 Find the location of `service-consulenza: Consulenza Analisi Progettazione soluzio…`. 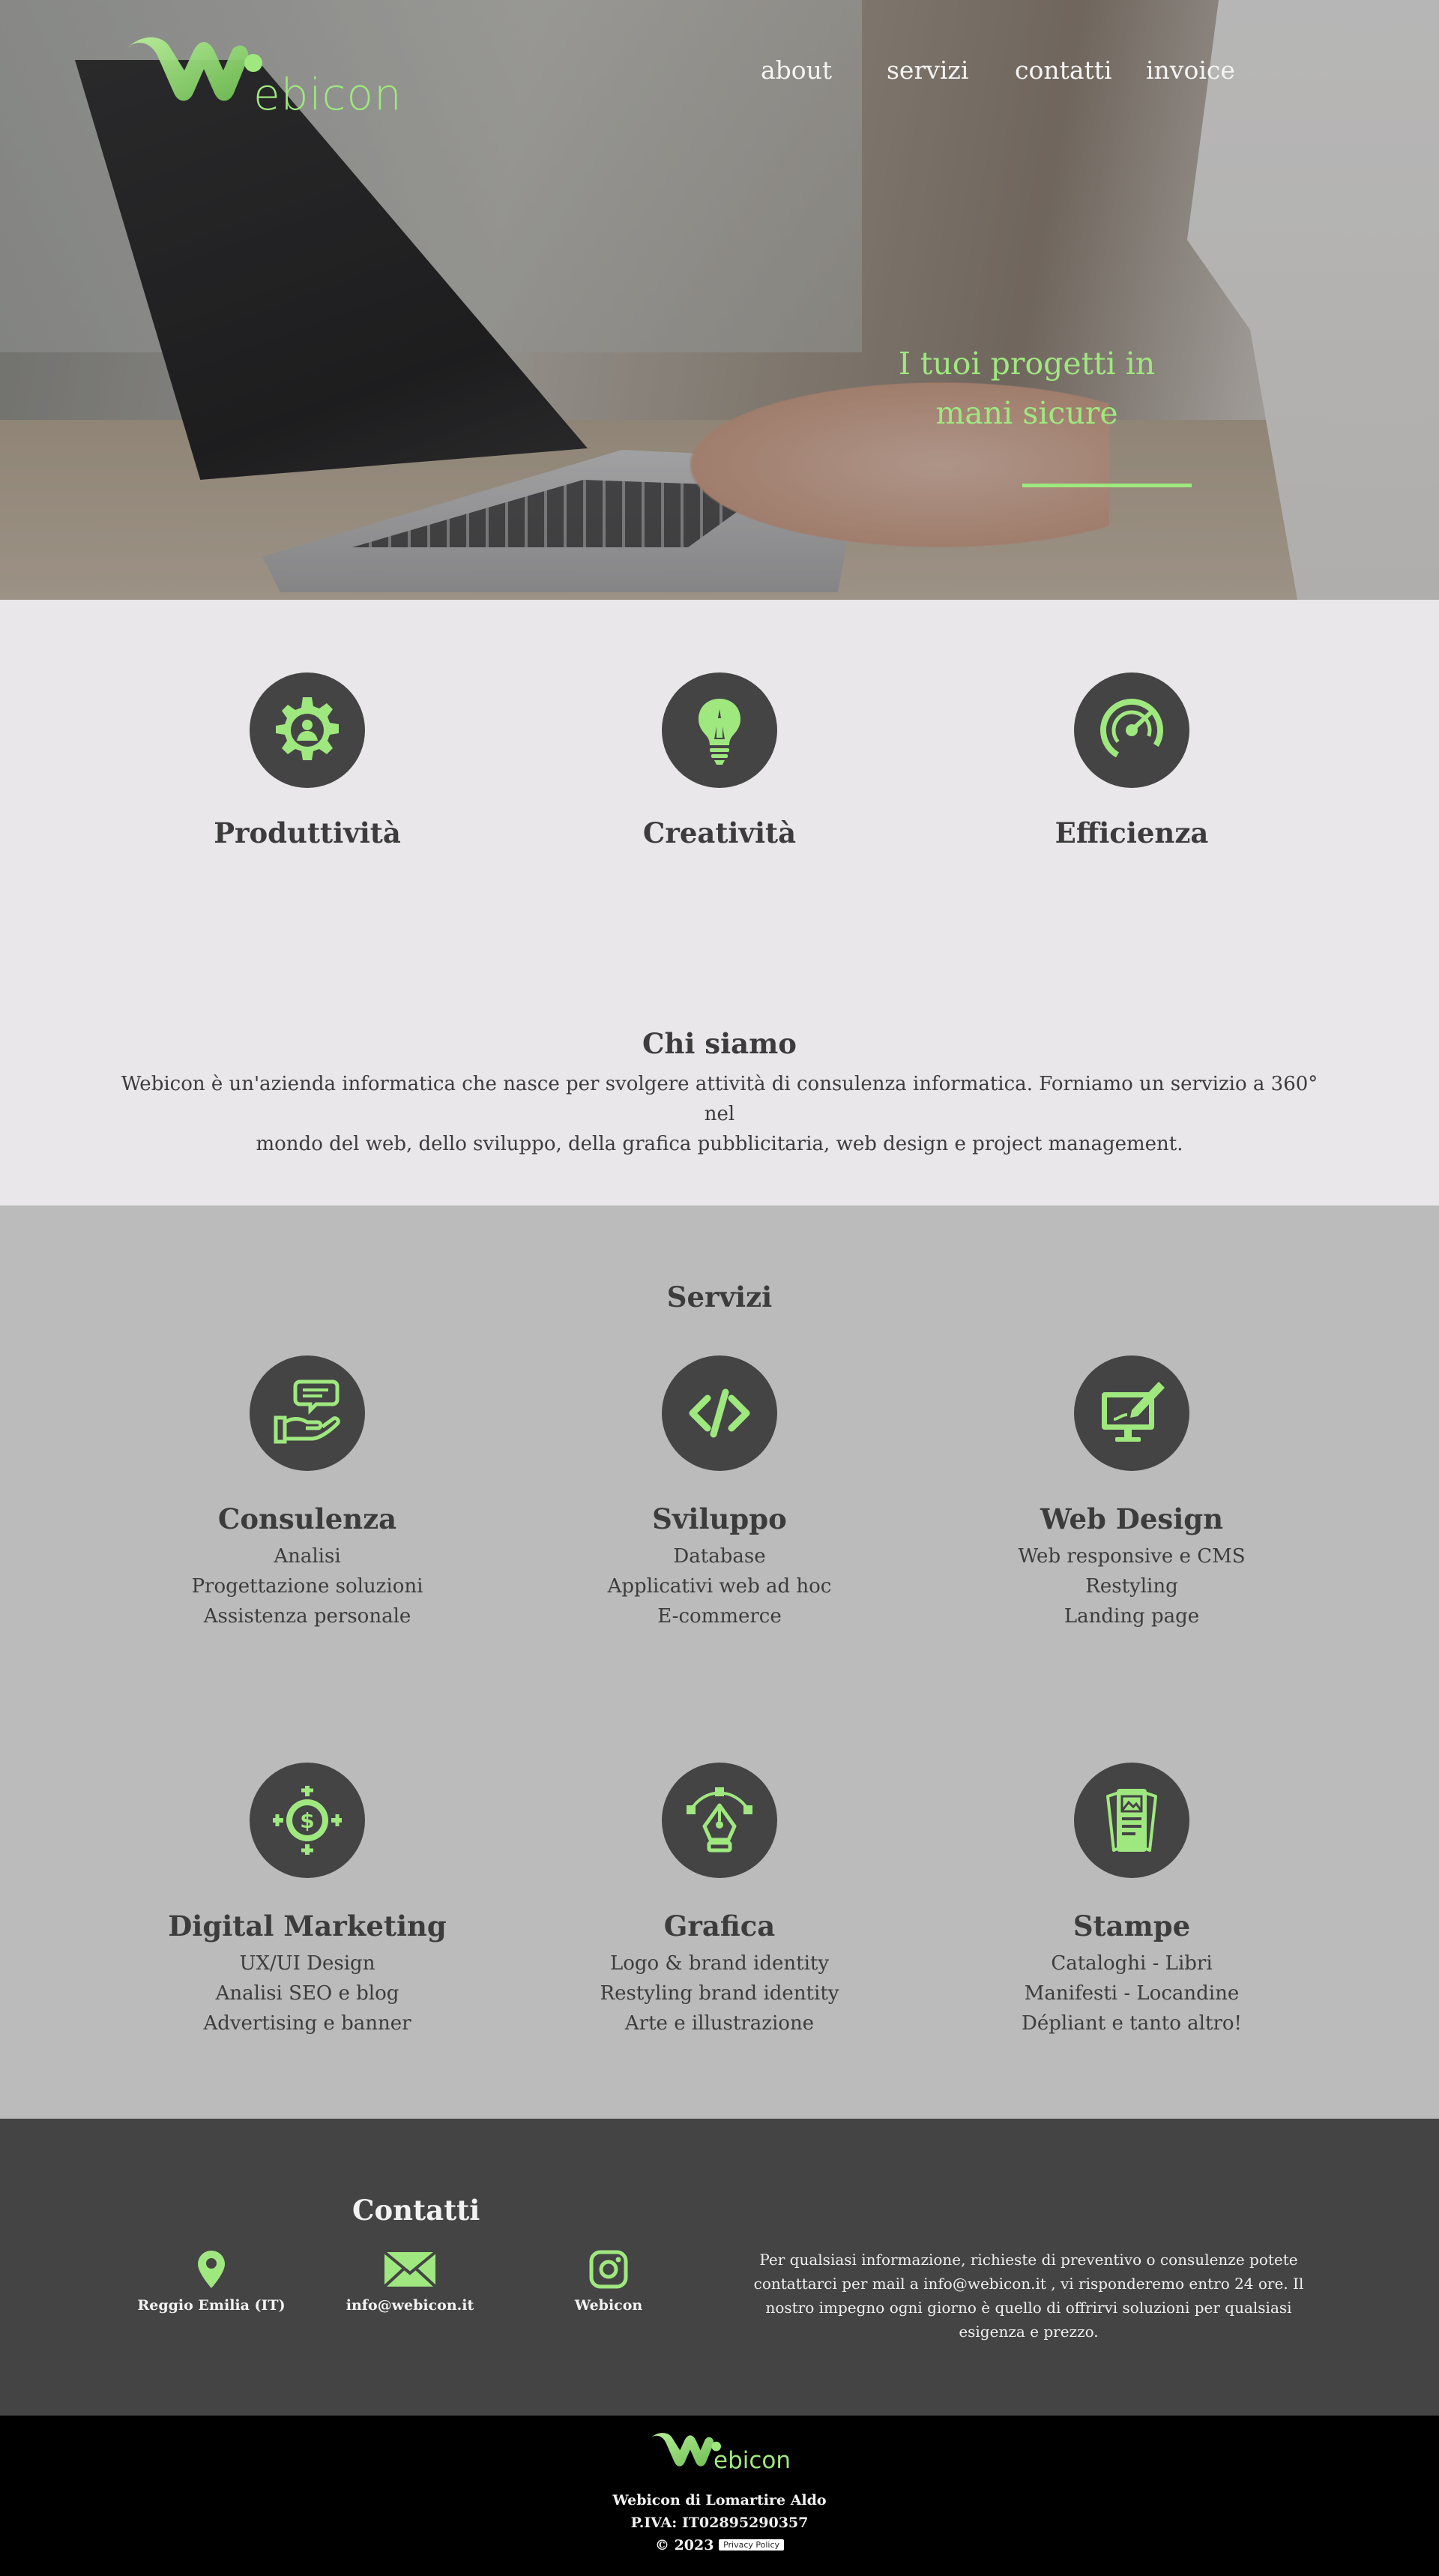

service-consulenza: Consulenza Analisi Progettazione soluzio… is located at coordinates (307, 1493).